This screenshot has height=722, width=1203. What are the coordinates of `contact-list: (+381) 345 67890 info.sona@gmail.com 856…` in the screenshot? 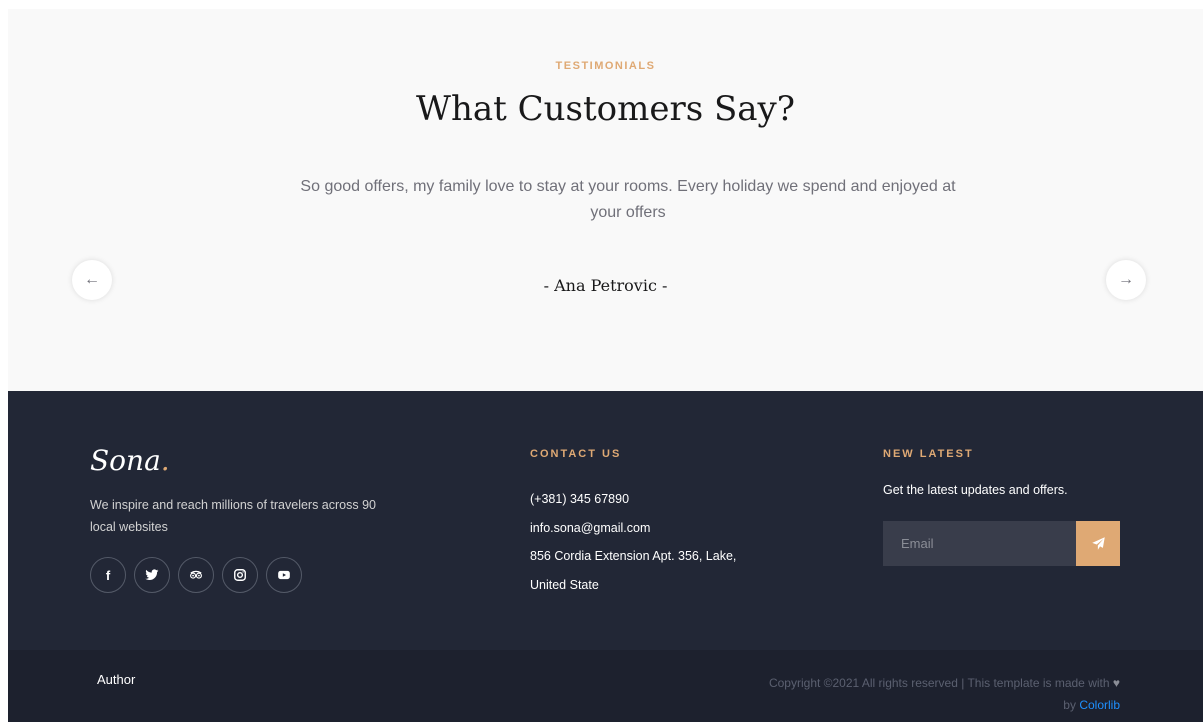 It's located at (633, 542).